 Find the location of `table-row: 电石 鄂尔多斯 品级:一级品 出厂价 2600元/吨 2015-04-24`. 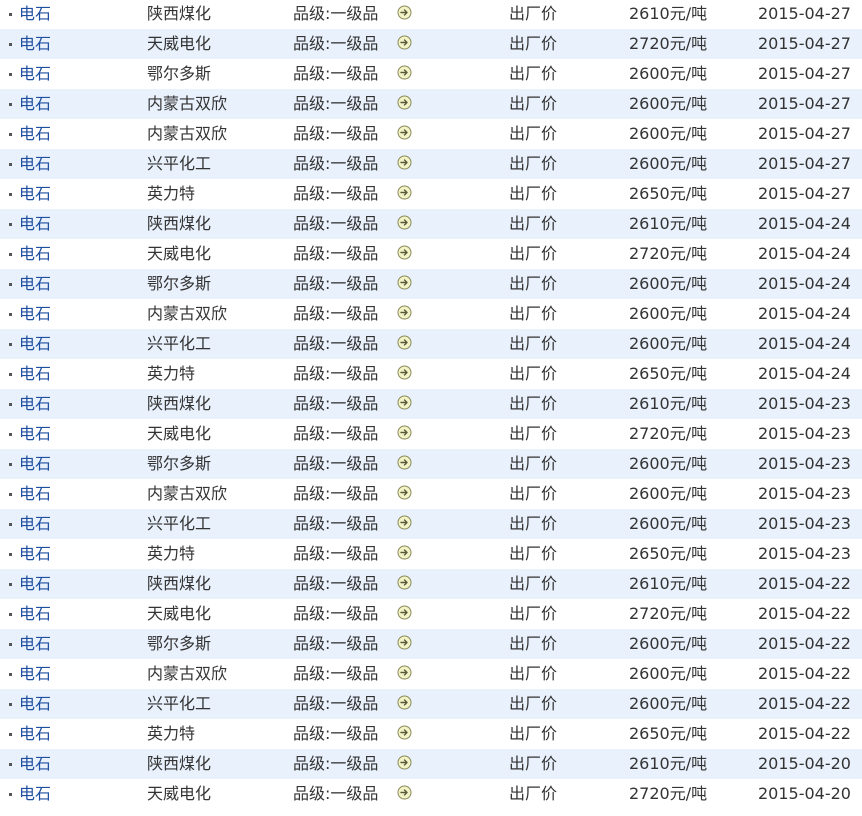

table-row: 电石 鄂尔多斯 品级:一级品 出厂价 2600元/吨 2015-04-24 is located at coordinates (431, 284).